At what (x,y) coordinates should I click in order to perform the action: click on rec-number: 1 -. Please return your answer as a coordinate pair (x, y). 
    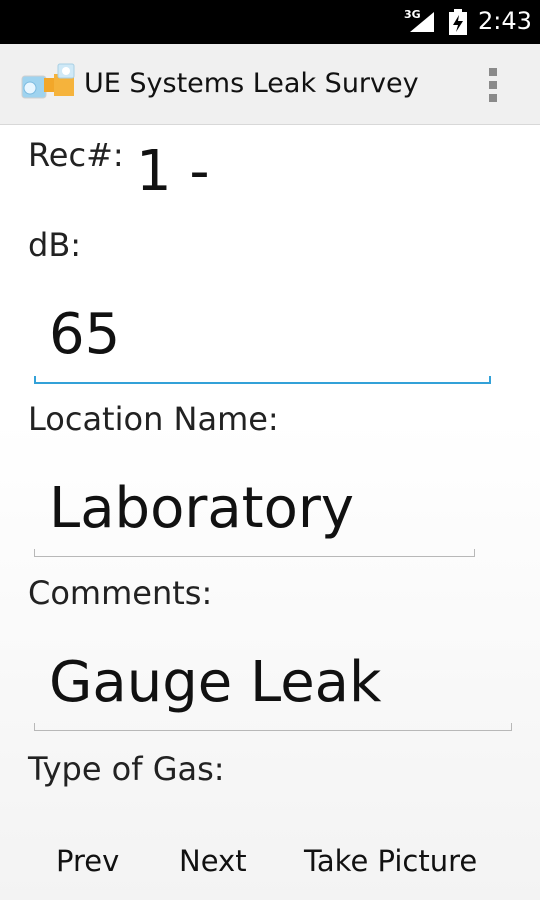
    Looking at the image, I should click on (173, 171).